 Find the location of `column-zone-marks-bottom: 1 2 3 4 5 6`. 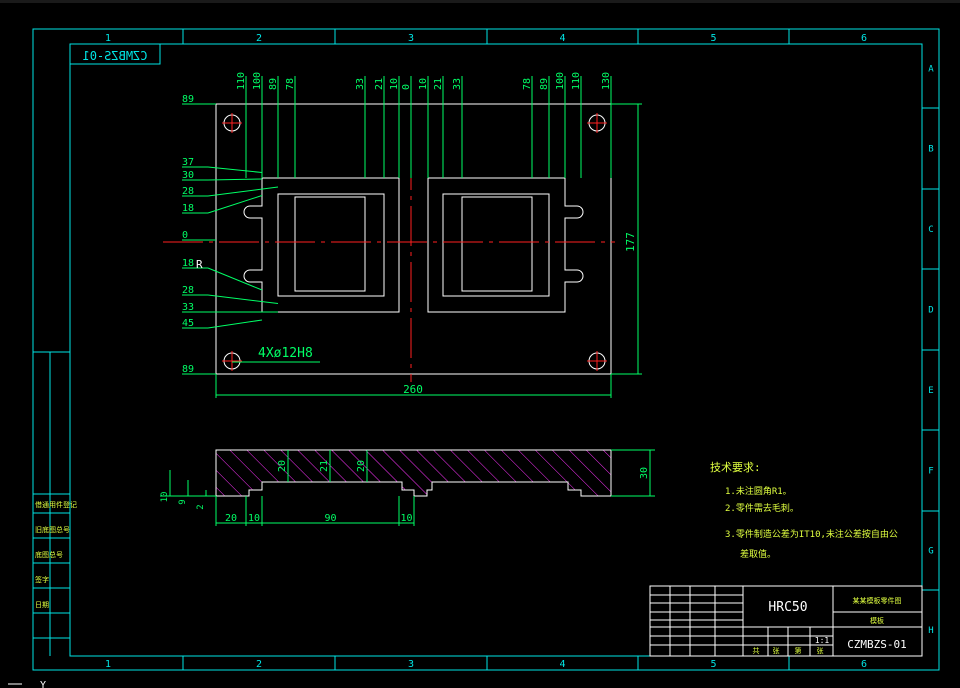

column-zone-marks-bottom: 1 2 3 4 5 6 is located at coordinates (486, 663).